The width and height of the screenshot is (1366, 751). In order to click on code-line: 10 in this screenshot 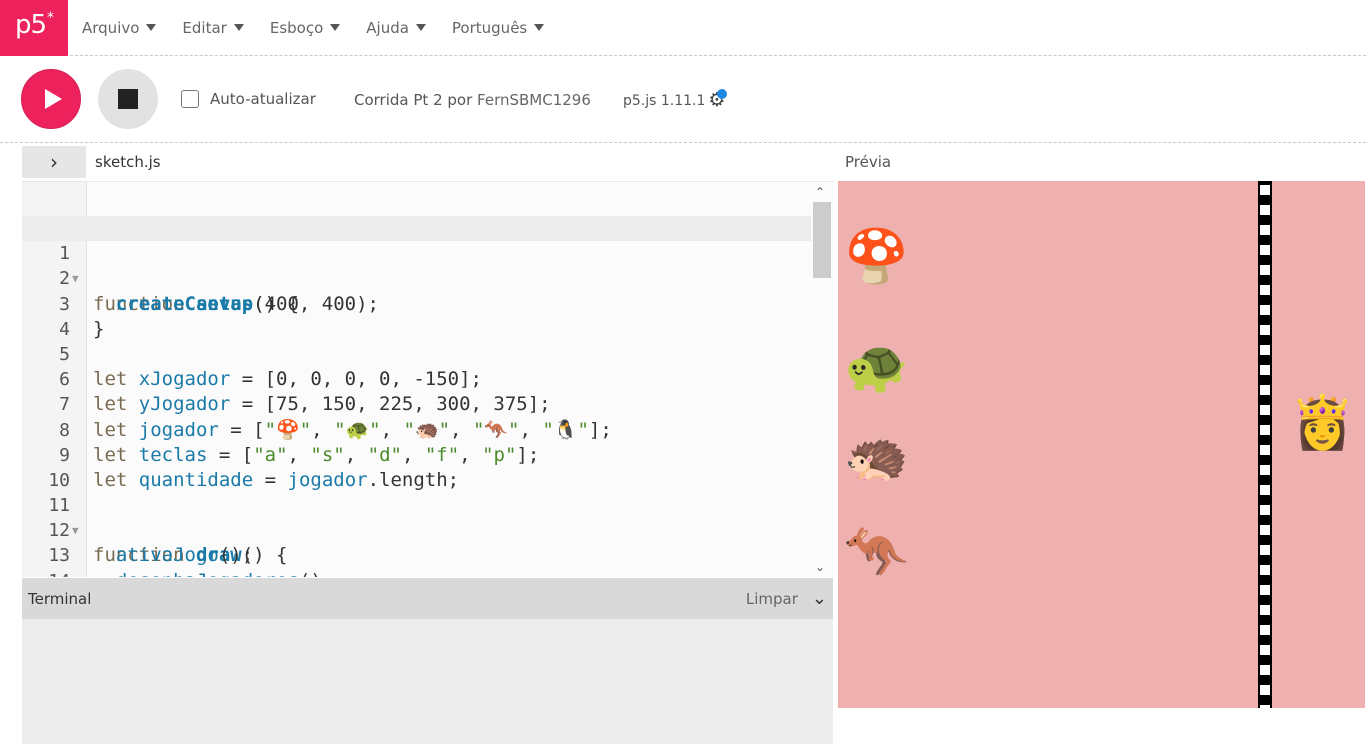, I will do `click(417, 467)`.